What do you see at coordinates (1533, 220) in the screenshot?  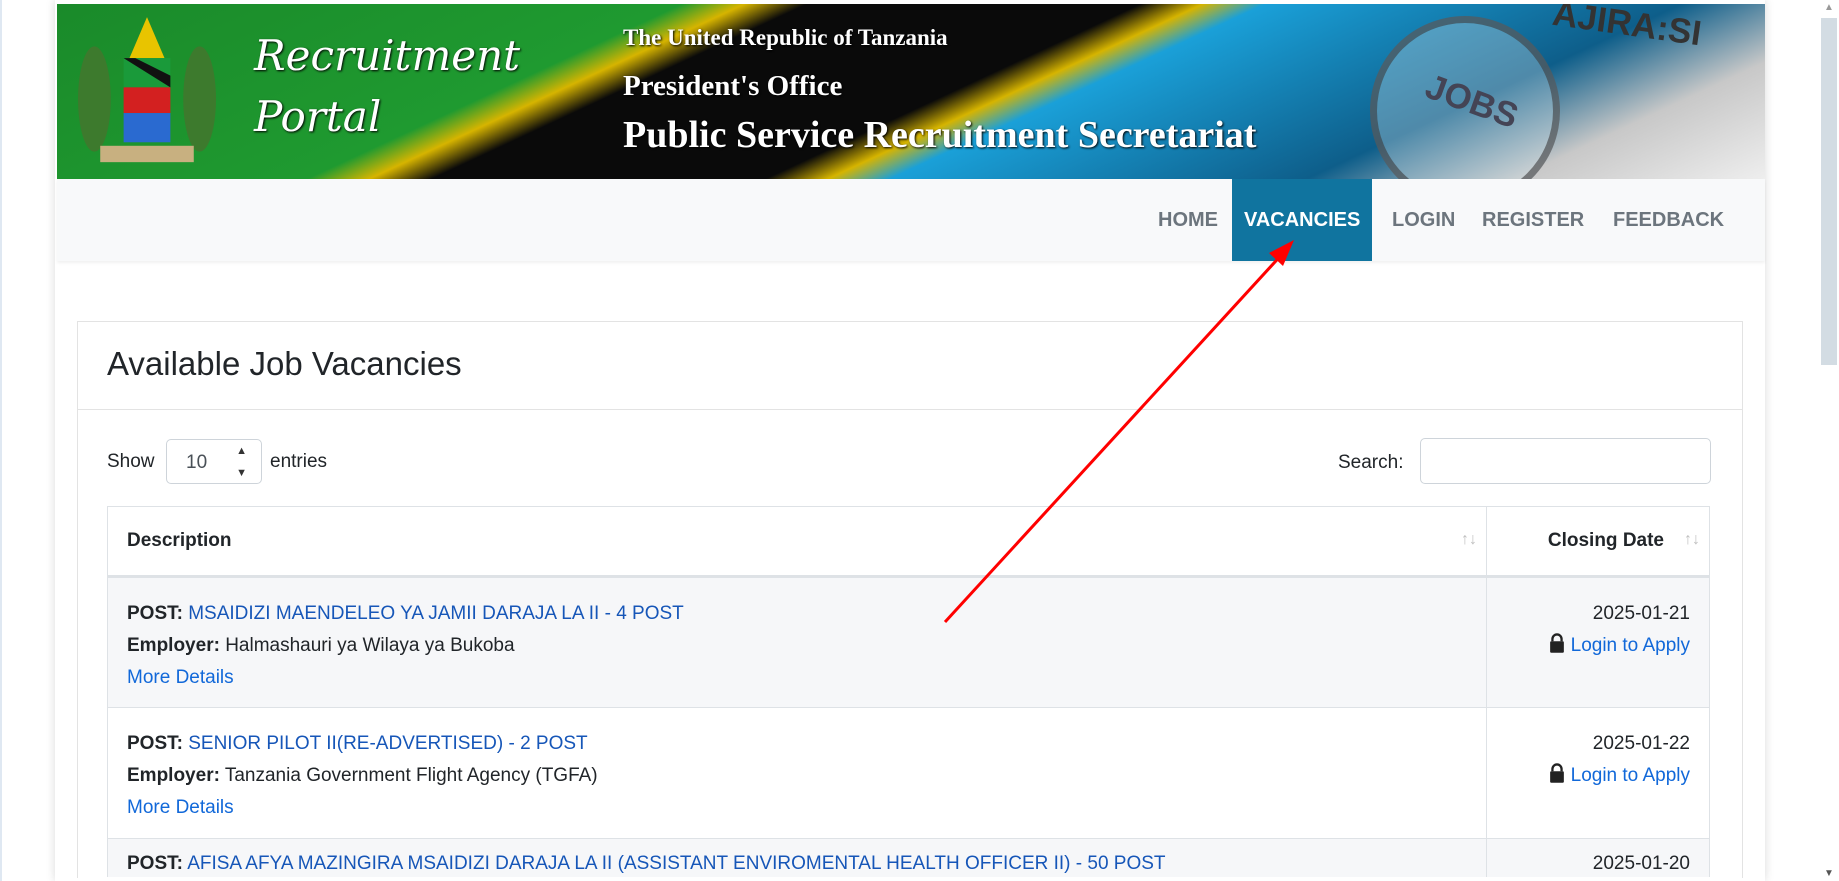 I see `nav-register: REGISTER` at bounding box center [1533, 220].